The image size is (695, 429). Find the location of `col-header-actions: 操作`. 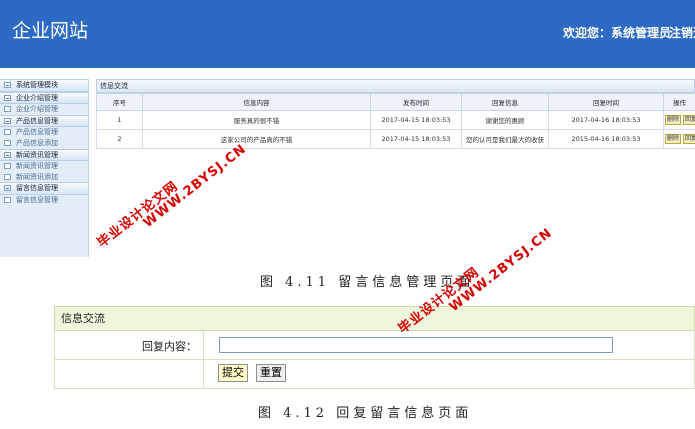

col-header-actions: 操作 is located at coordinates (679, 102).